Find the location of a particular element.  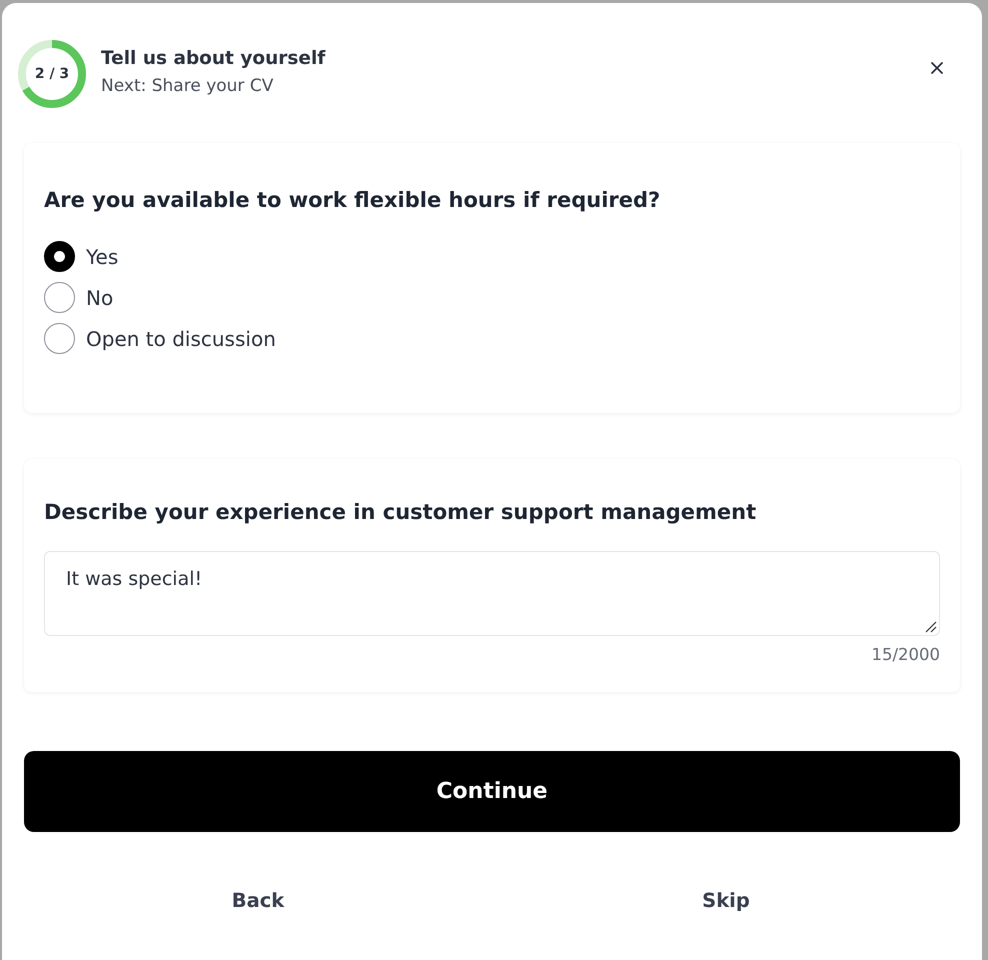

progress-count: 2 / 3 is located at coordinates (52, 74).